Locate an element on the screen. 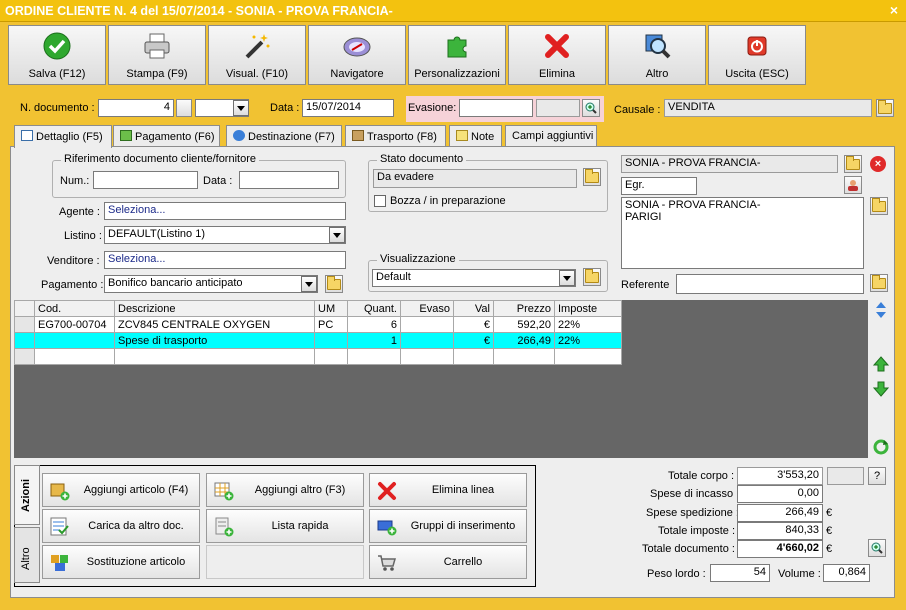 Image resolution: width=906 pixels, height=610 pixels. move-updown-icon is located at coordinates (881, 310).